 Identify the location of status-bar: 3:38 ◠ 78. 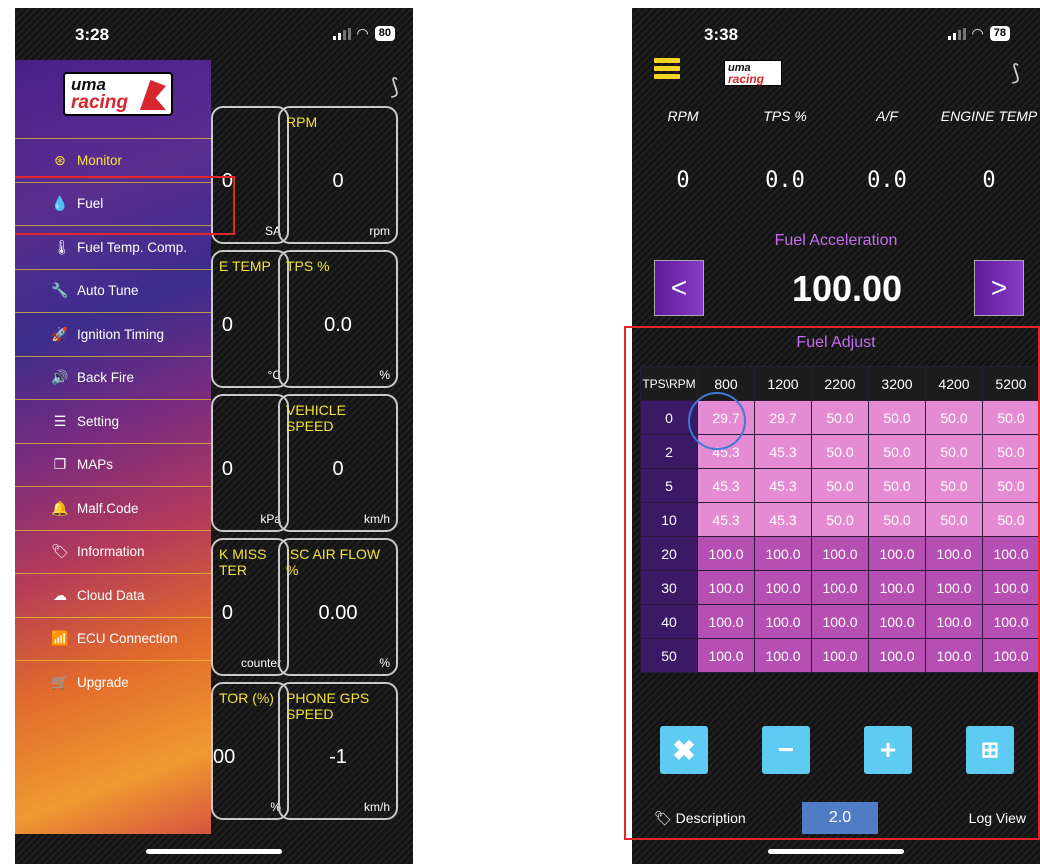
(836, 33).